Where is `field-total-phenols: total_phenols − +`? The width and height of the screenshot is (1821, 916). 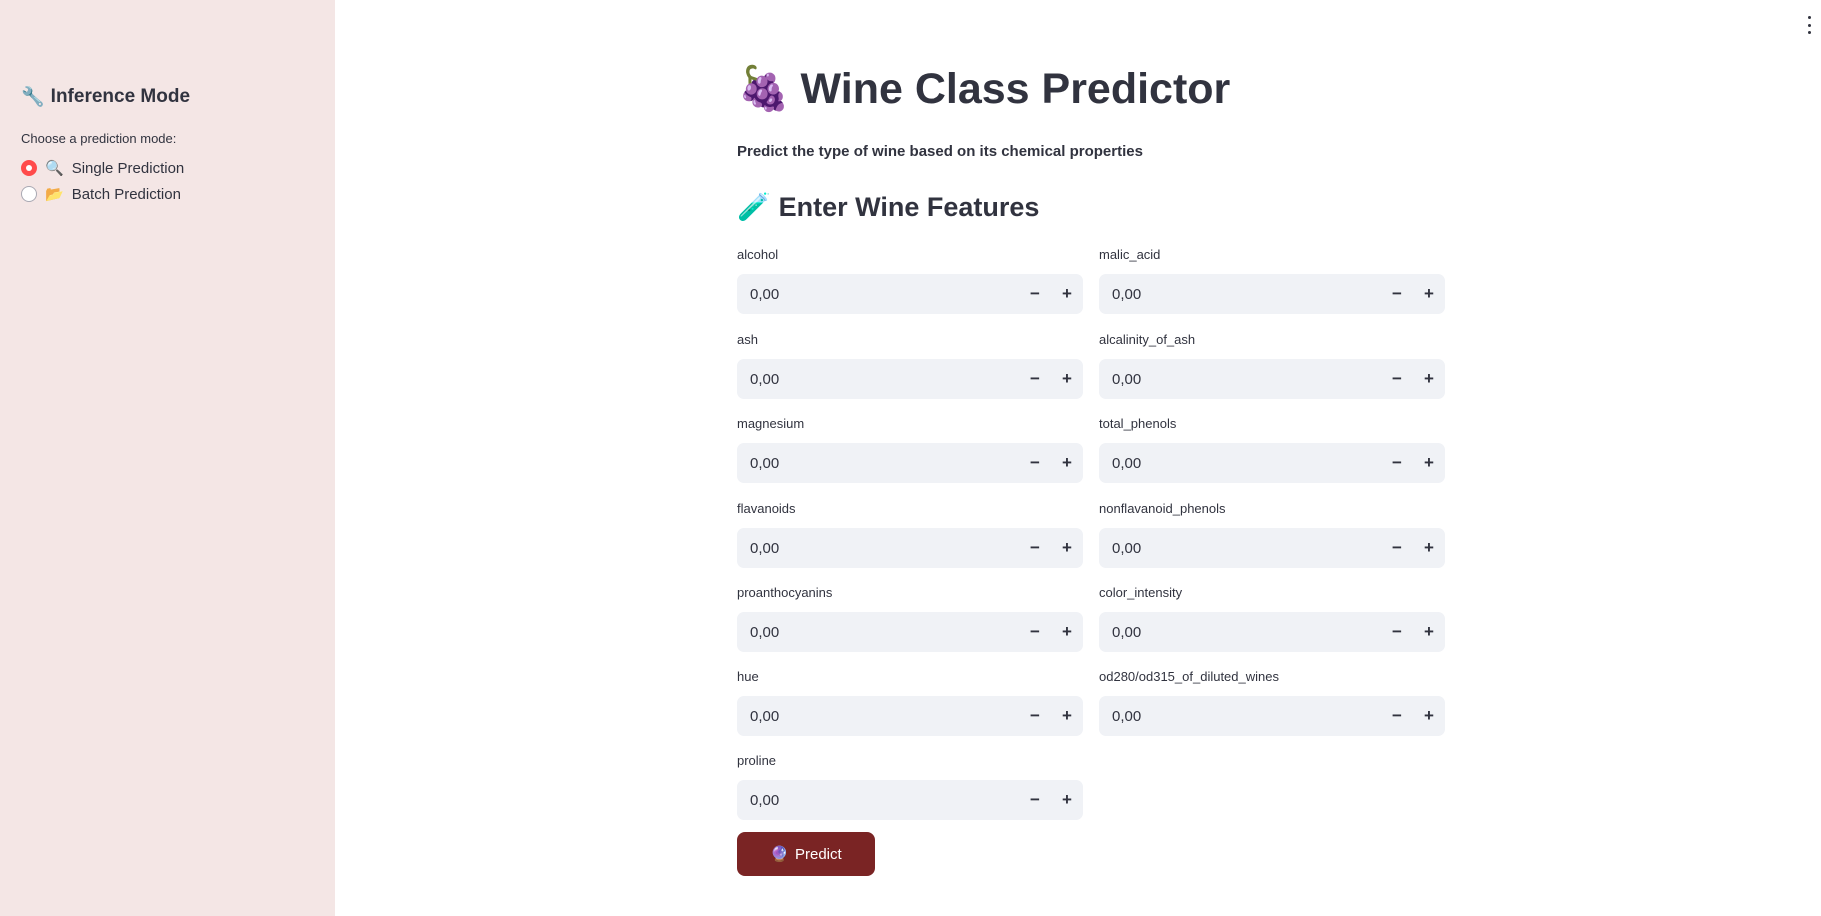 field-total-phenols: total_phenols − + is located at coordinates (1272, 449).